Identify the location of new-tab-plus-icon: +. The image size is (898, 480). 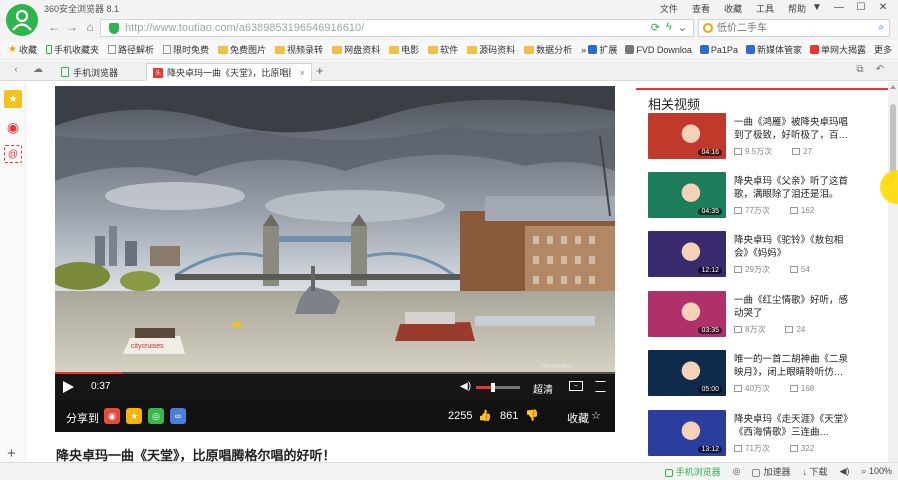
(320, 70).